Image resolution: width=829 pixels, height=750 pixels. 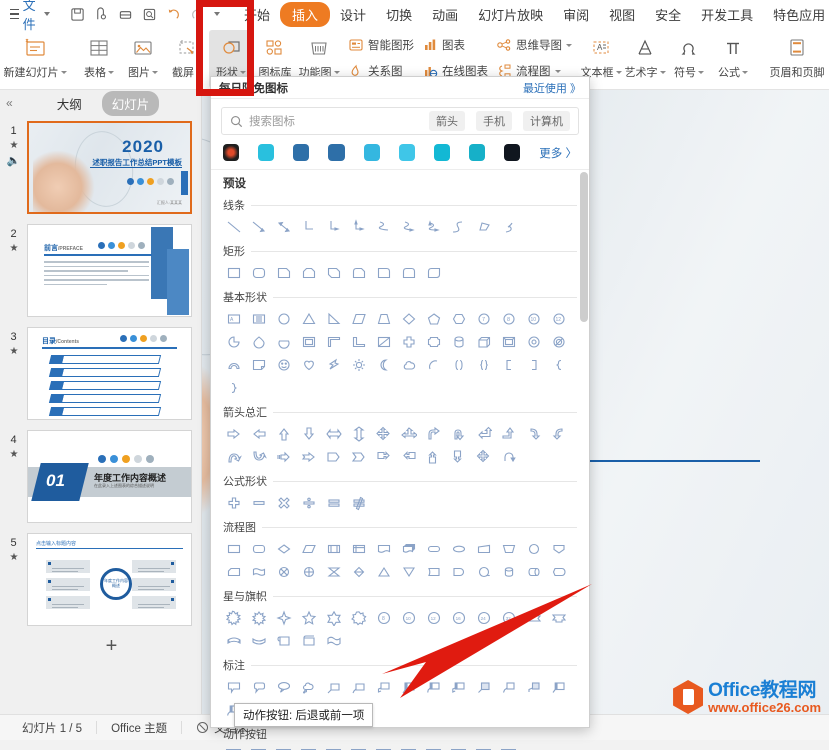 I want to click on shape-curved-up-arrow, so click(x=233, y=456).